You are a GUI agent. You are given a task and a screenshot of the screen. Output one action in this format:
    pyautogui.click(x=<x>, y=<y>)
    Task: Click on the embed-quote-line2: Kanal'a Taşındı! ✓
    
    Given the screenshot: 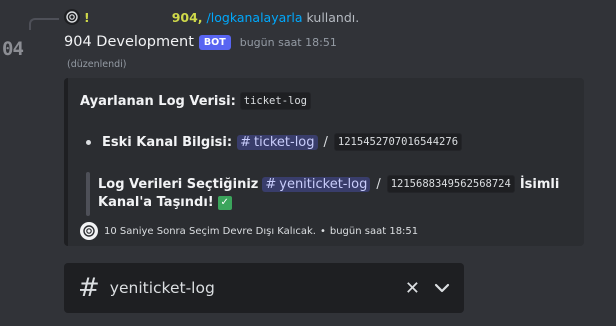 What is the action you would take?
    pyautogui.click(x=165, y=202)
    